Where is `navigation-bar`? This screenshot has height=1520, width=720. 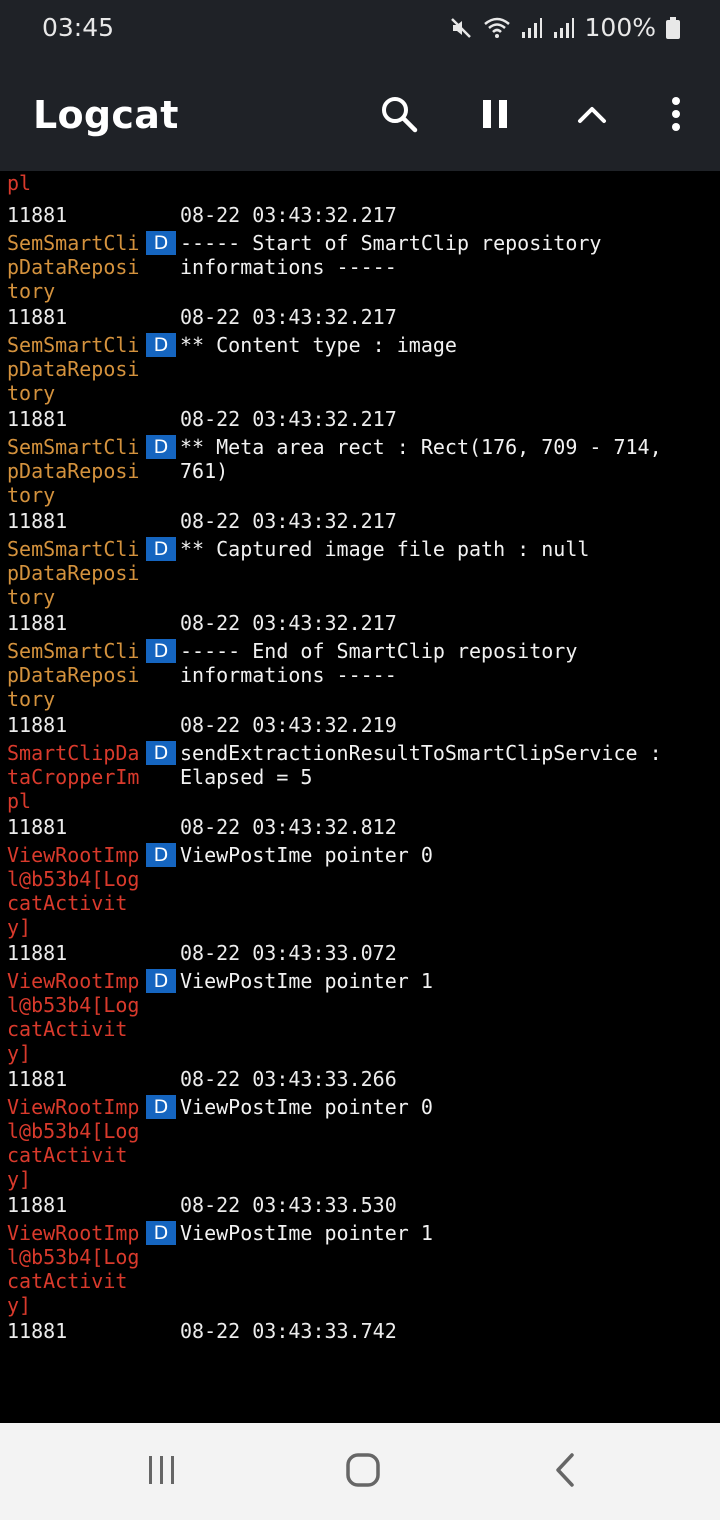 navigation-bar is located at coordinates (360, 1471).